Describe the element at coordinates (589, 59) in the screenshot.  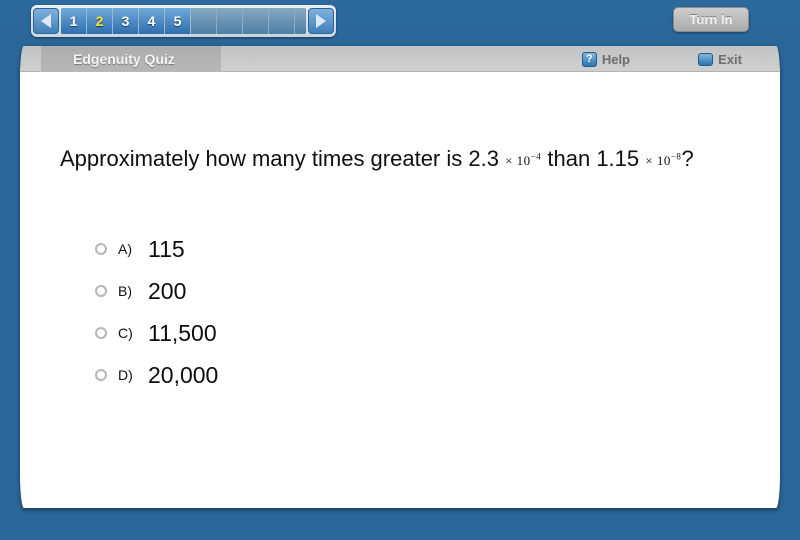
I see `question-mark-icon: ?` at that location.